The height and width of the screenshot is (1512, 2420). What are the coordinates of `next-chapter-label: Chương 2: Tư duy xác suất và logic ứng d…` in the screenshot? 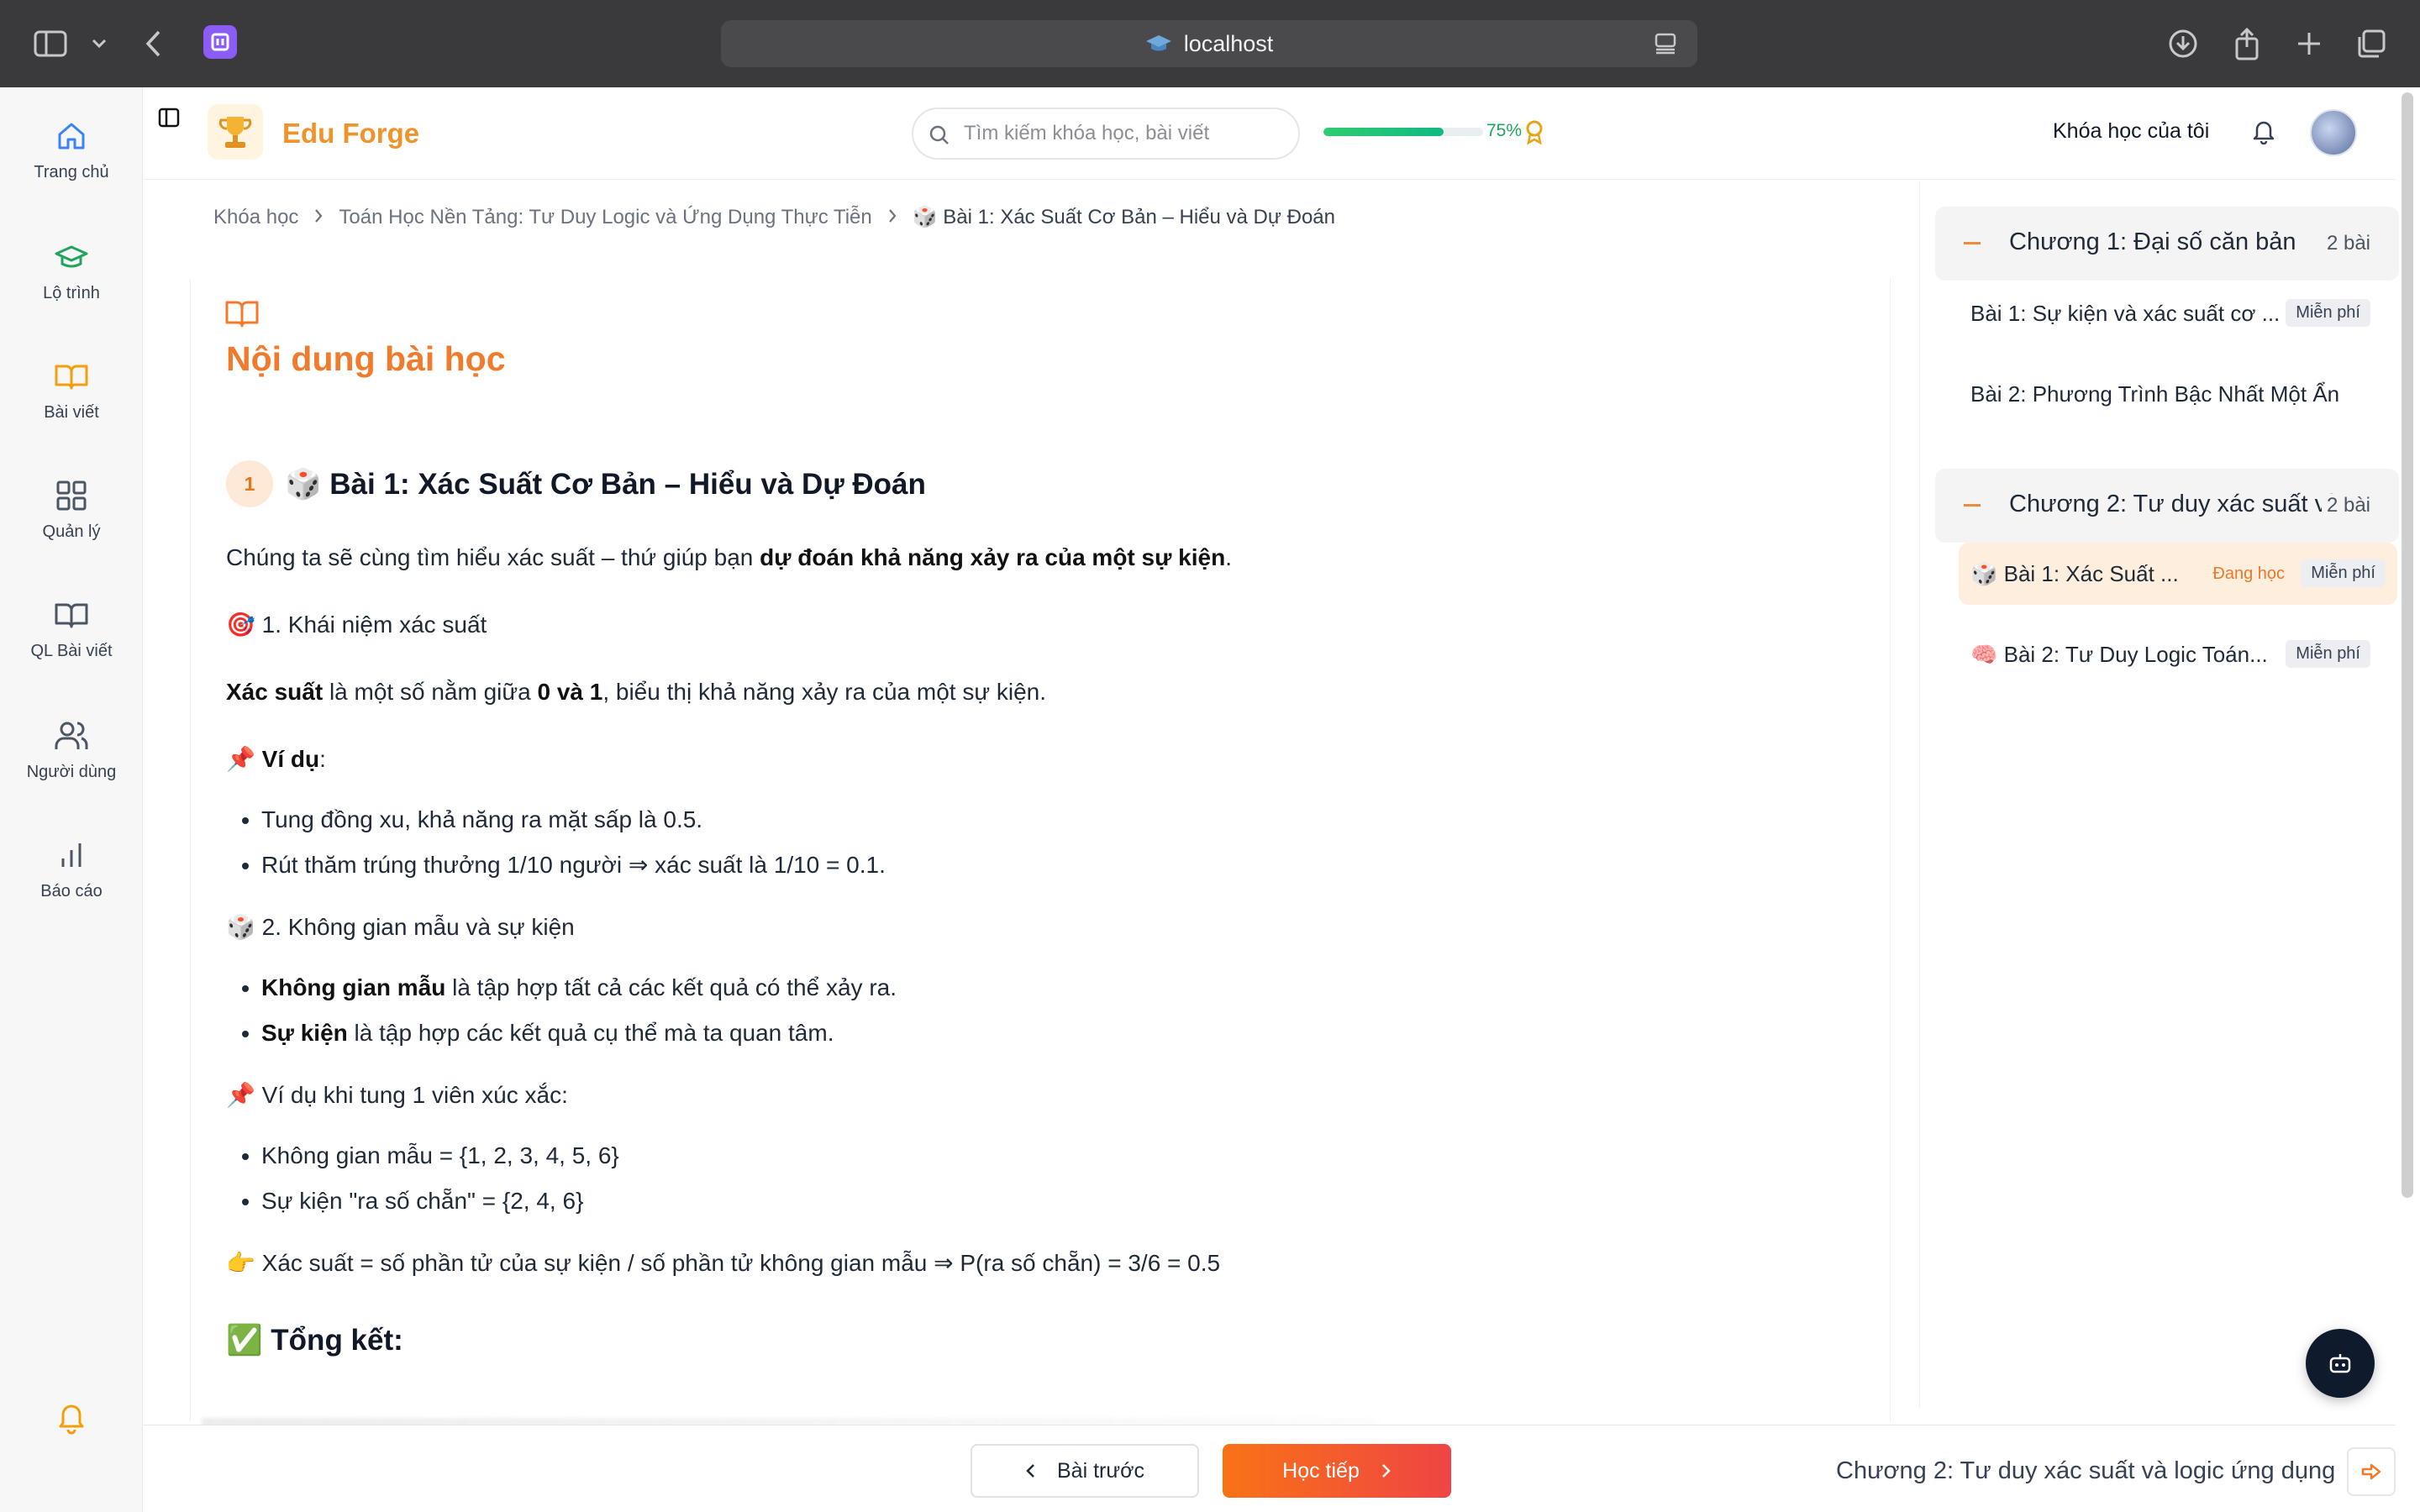 It's located at (2086, 1471).